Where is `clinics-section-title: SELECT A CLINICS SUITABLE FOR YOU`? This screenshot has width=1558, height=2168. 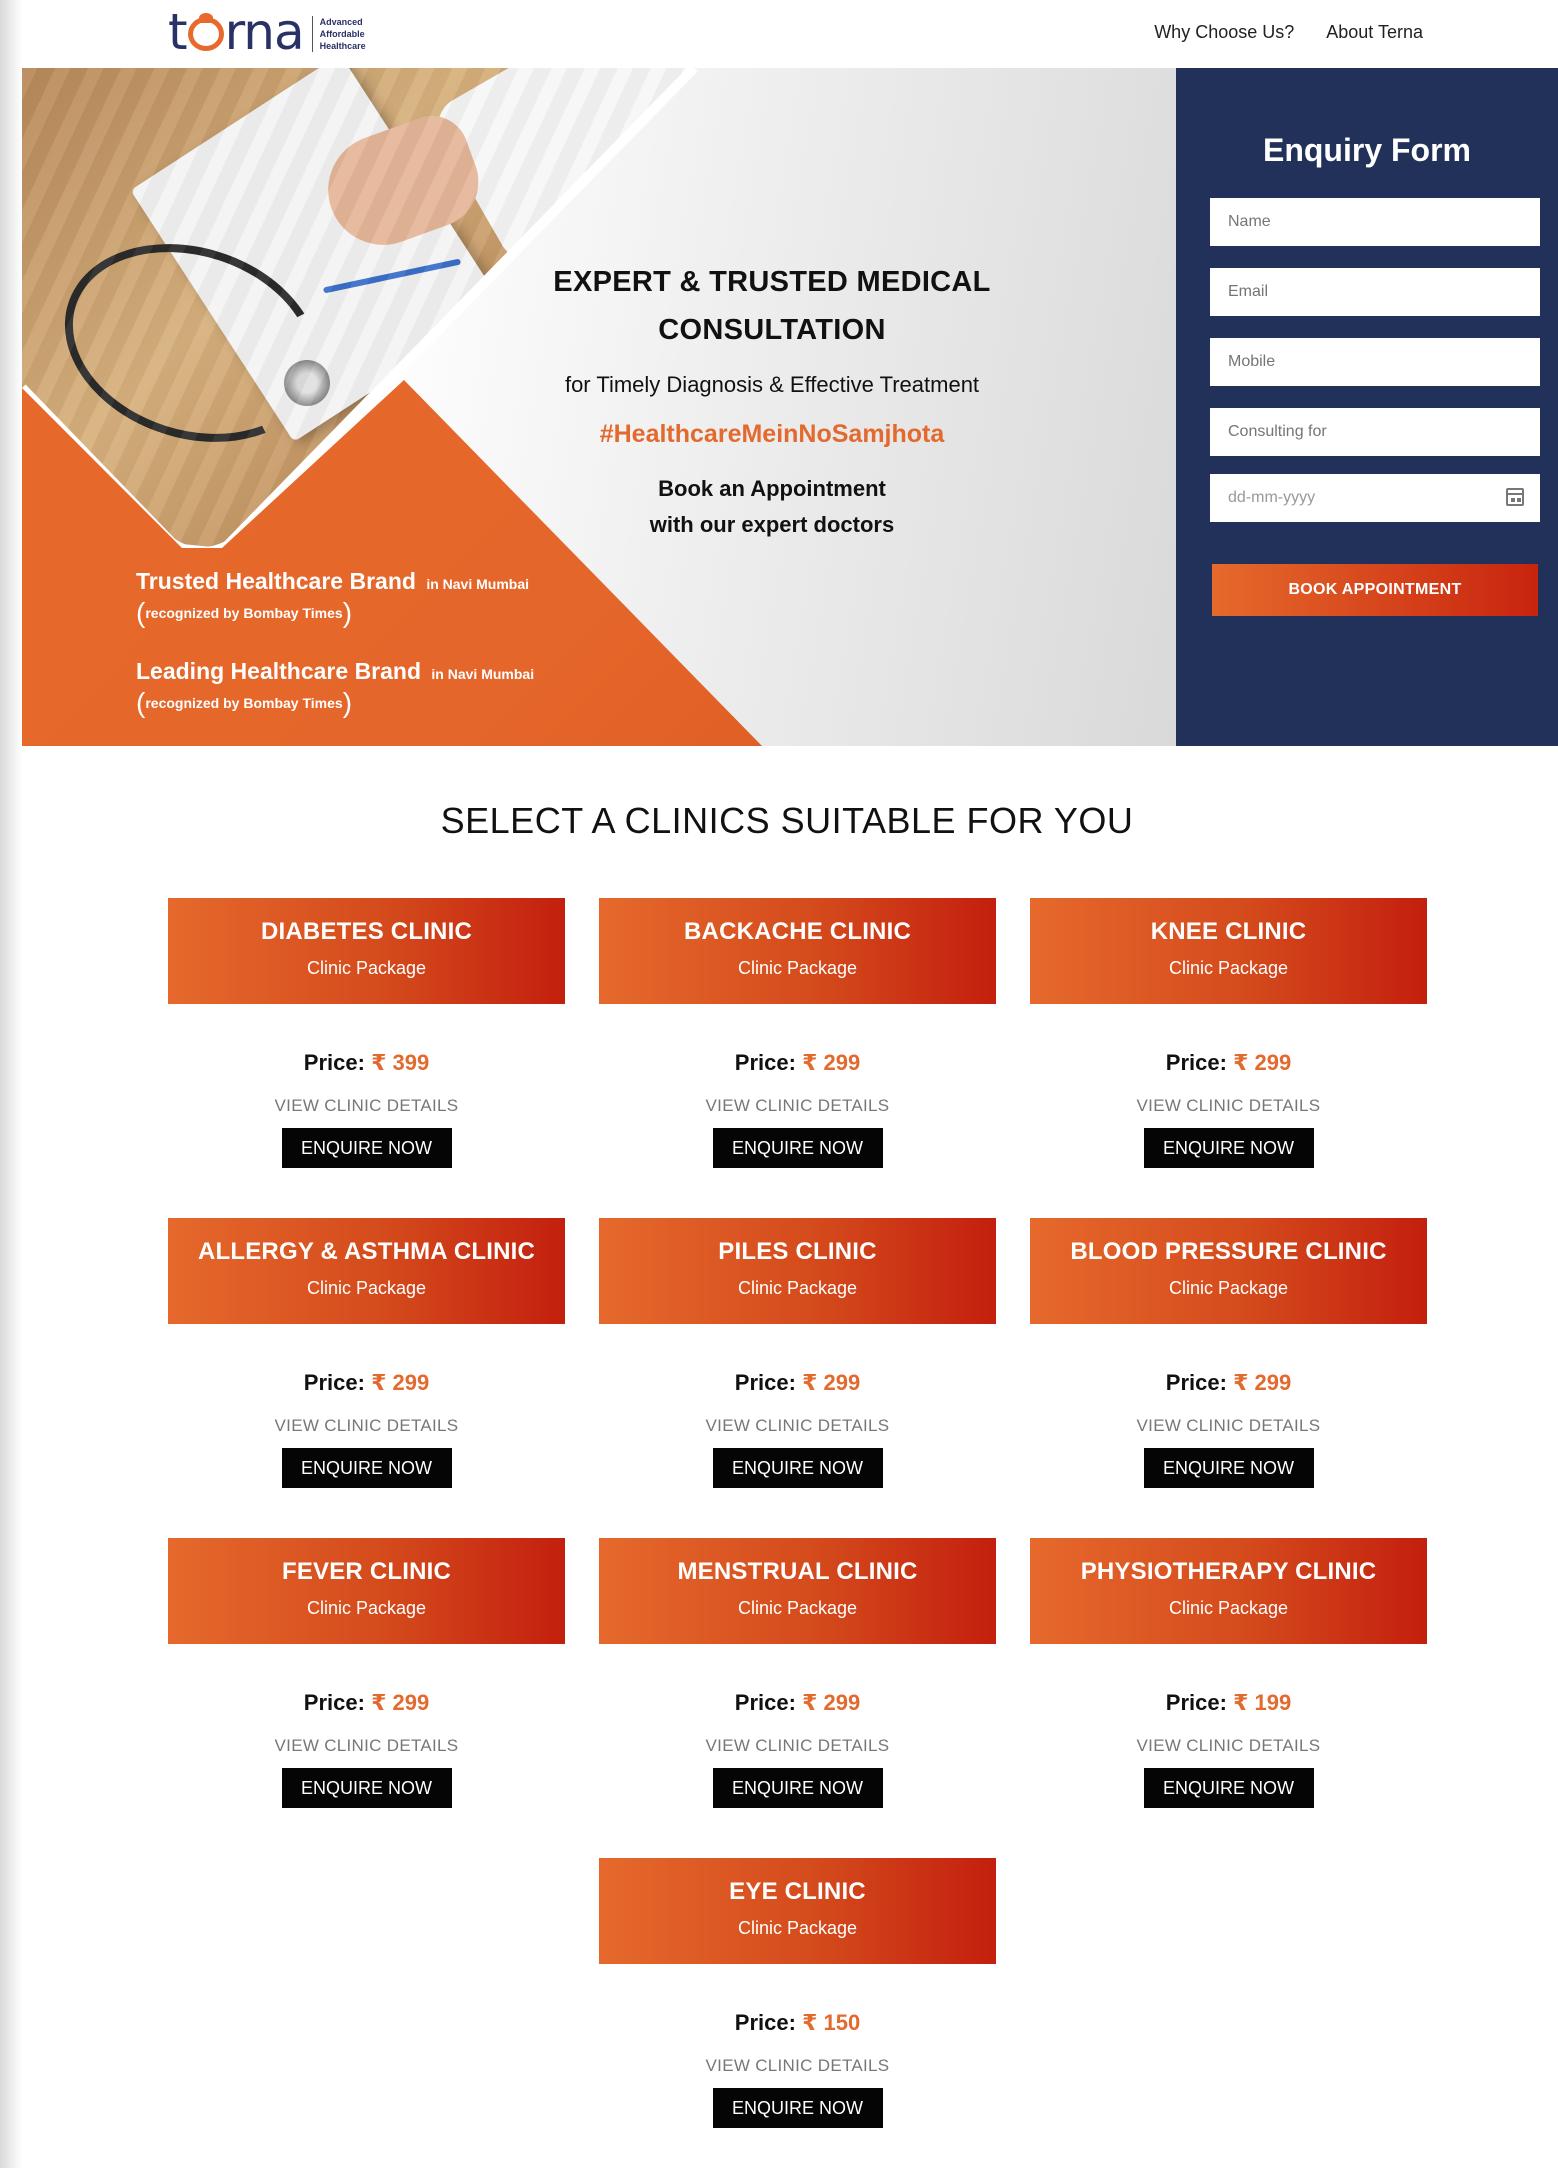 clinics-section-title: SELECT A CLINICS SUITABLE FOR YOU is located at coordinates (787, 820).